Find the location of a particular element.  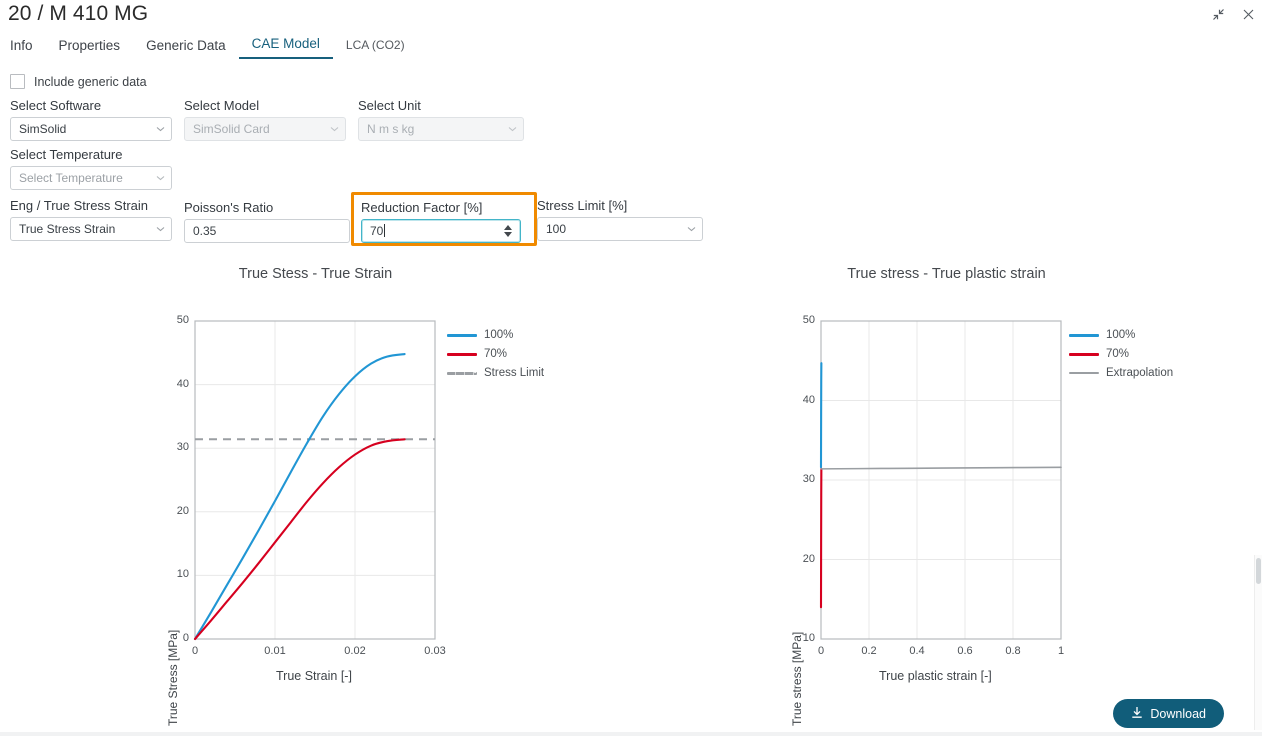

x-tick-label: 0.01 is located at coordinates (275, 651).